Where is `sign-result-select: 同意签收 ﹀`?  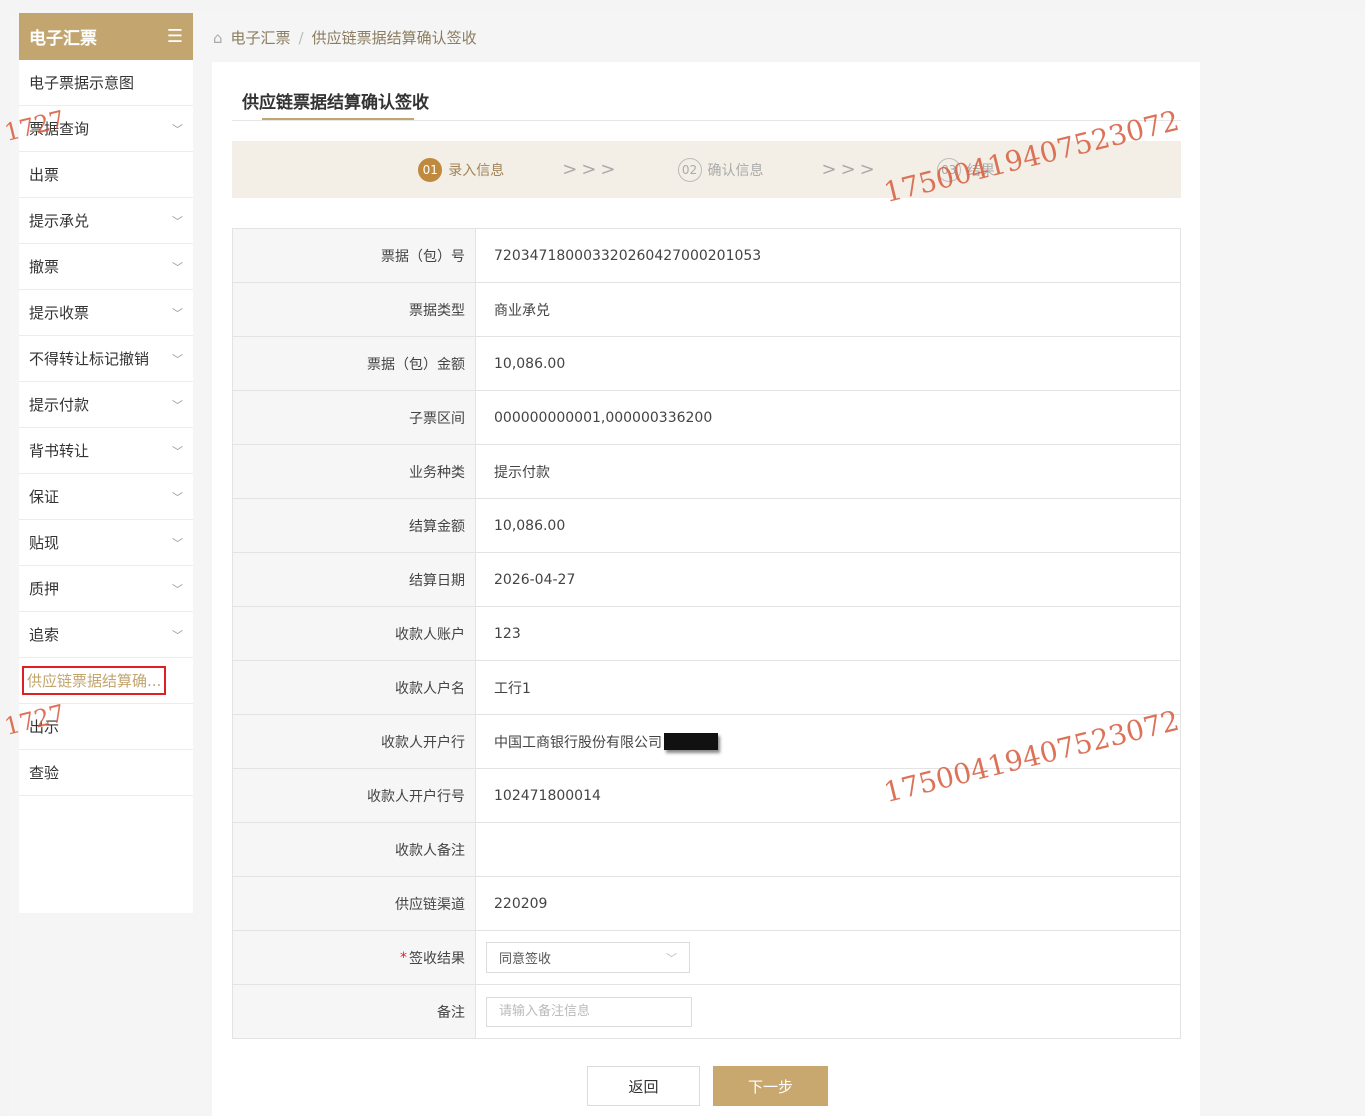
sign-result-select: 同意签收 ﹀ is located at coordinates (588, 957).